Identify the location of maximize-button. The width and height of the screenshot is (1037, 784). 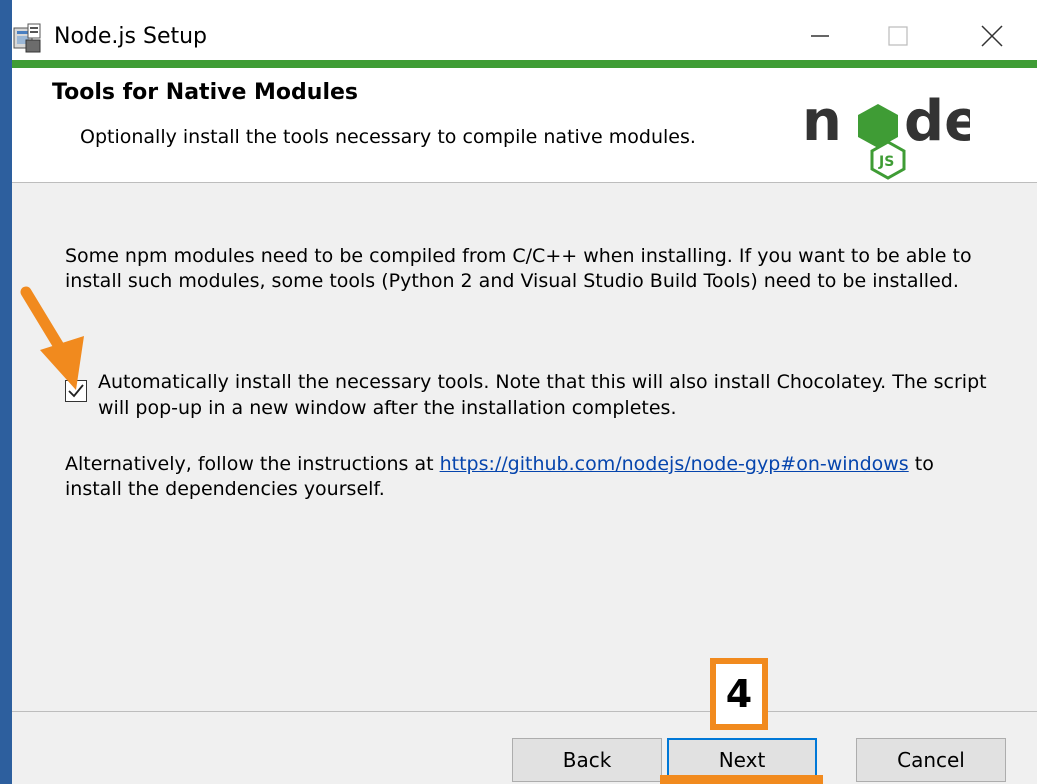
(898, 36).